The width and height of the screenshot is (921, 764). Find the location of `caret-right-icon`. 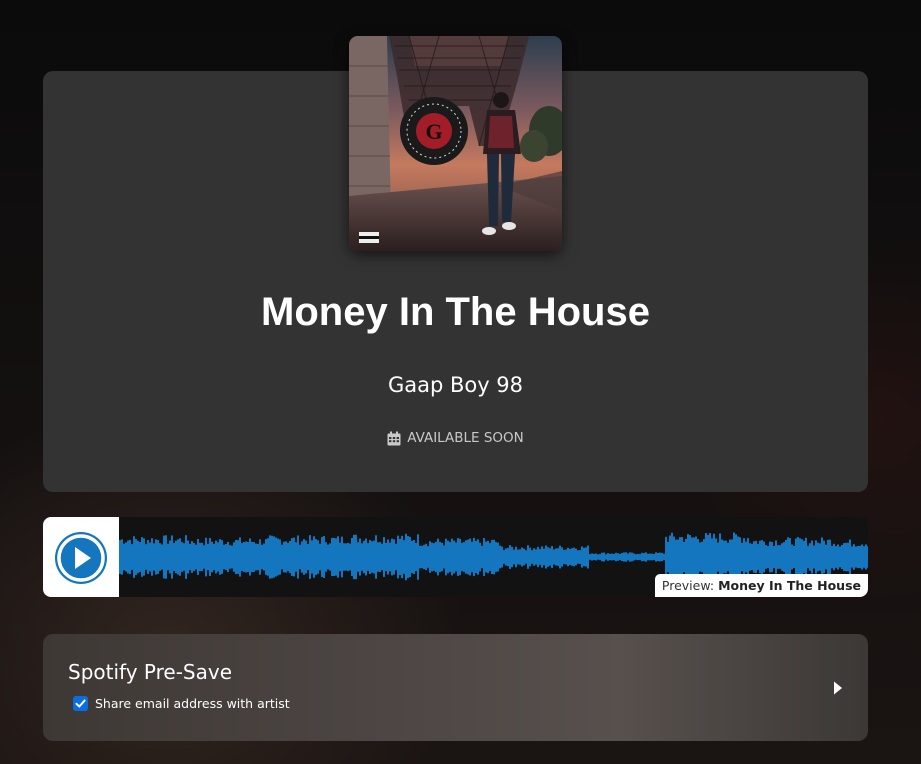

caret-right-icon is located at coordinates (838, 688).